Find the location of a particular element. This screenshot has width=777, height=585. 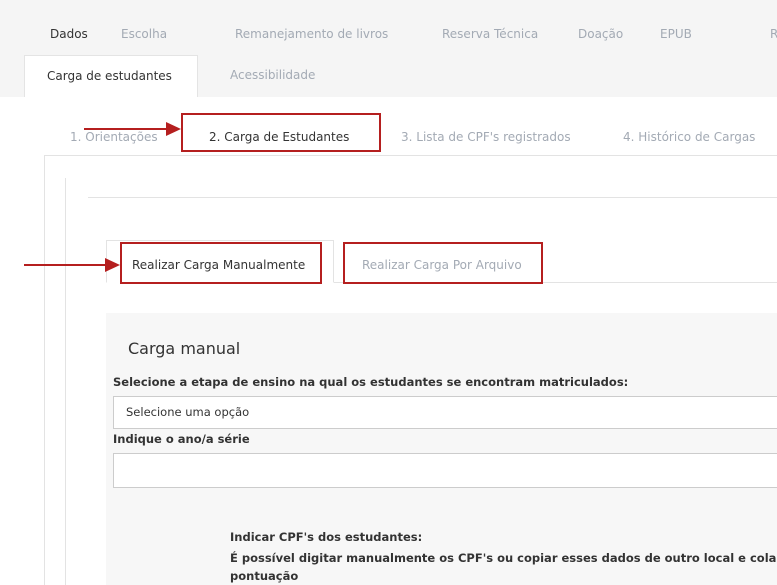

content-top-border is located at coordinates (410, 155).